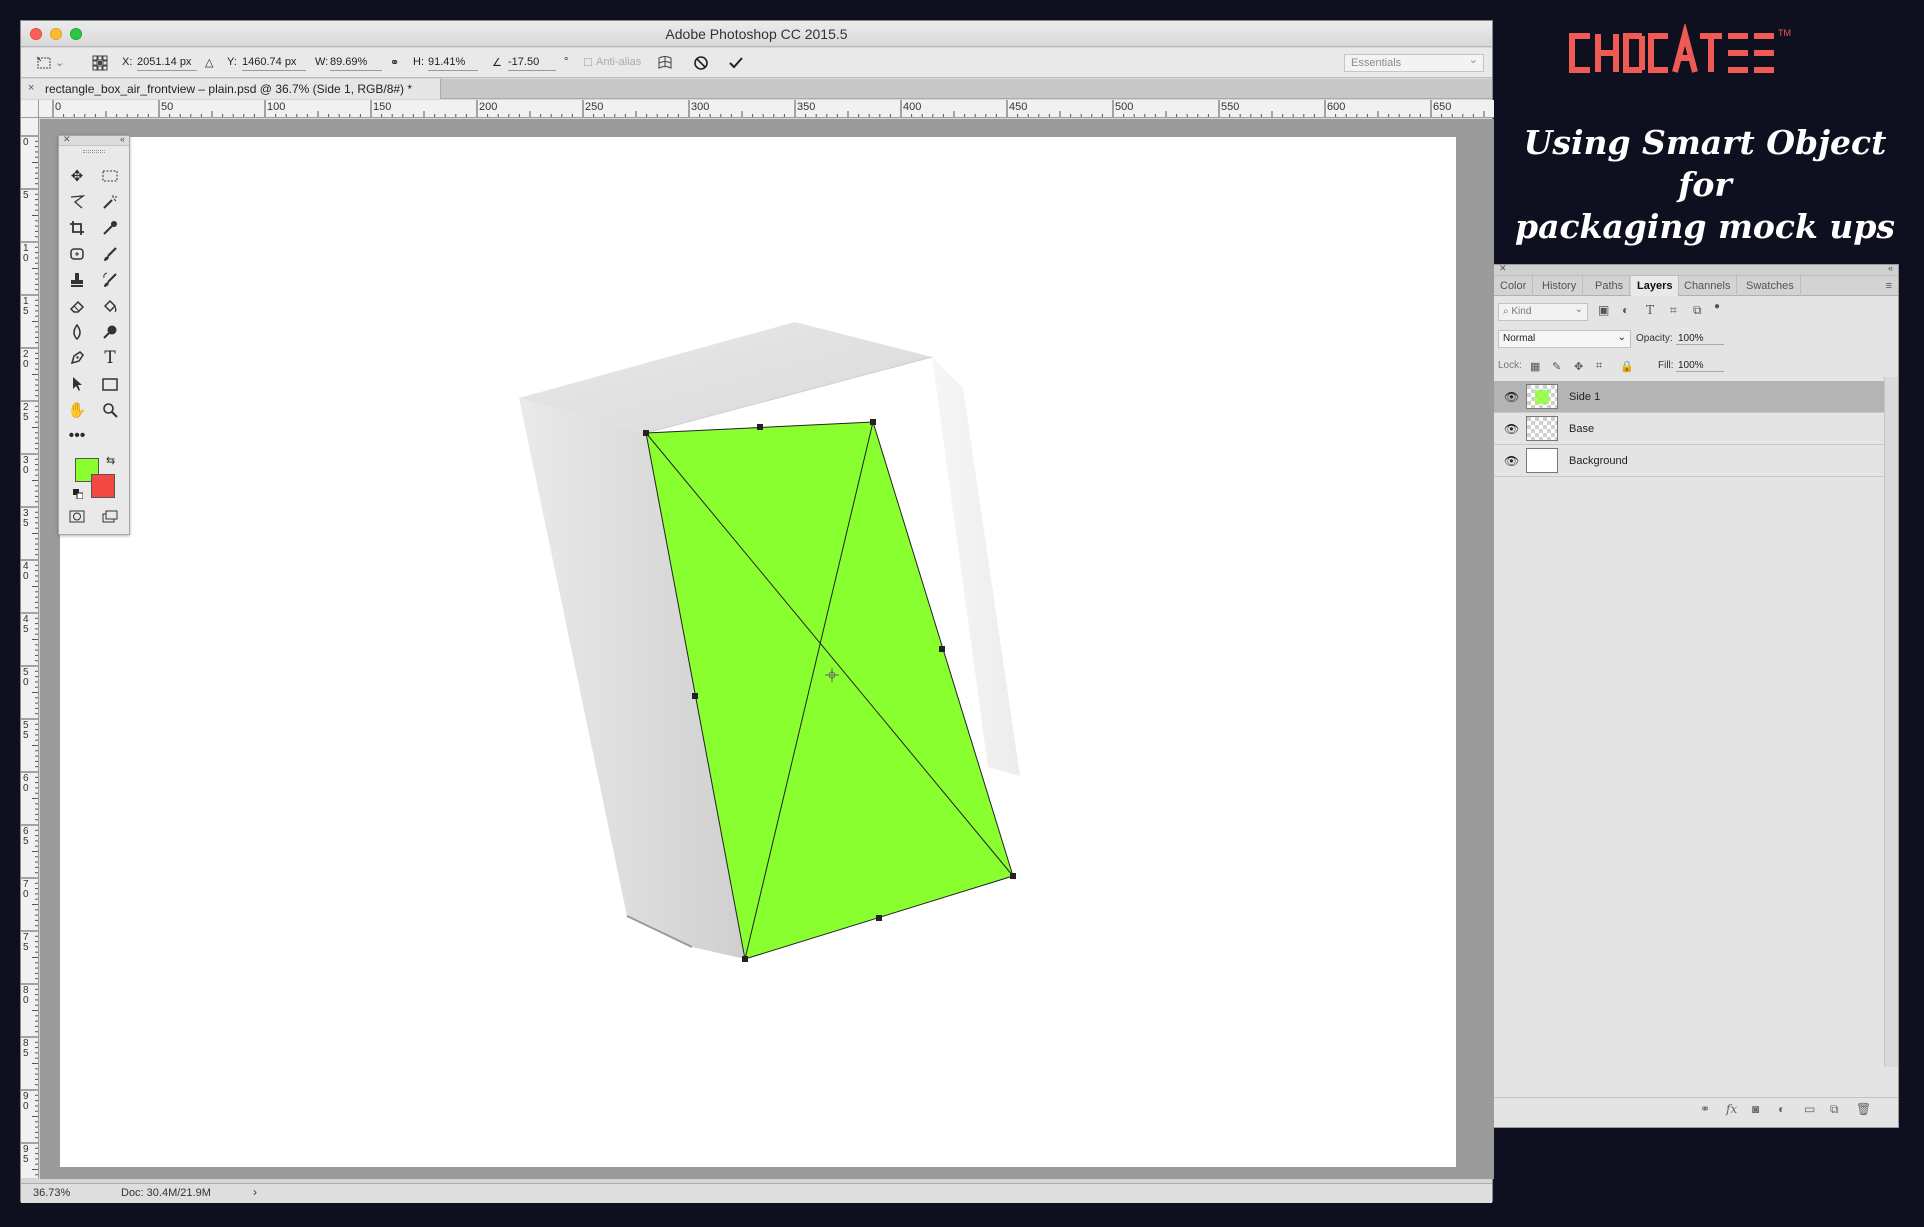  I want to click on layers-scrollbar, so click(1891, 722).